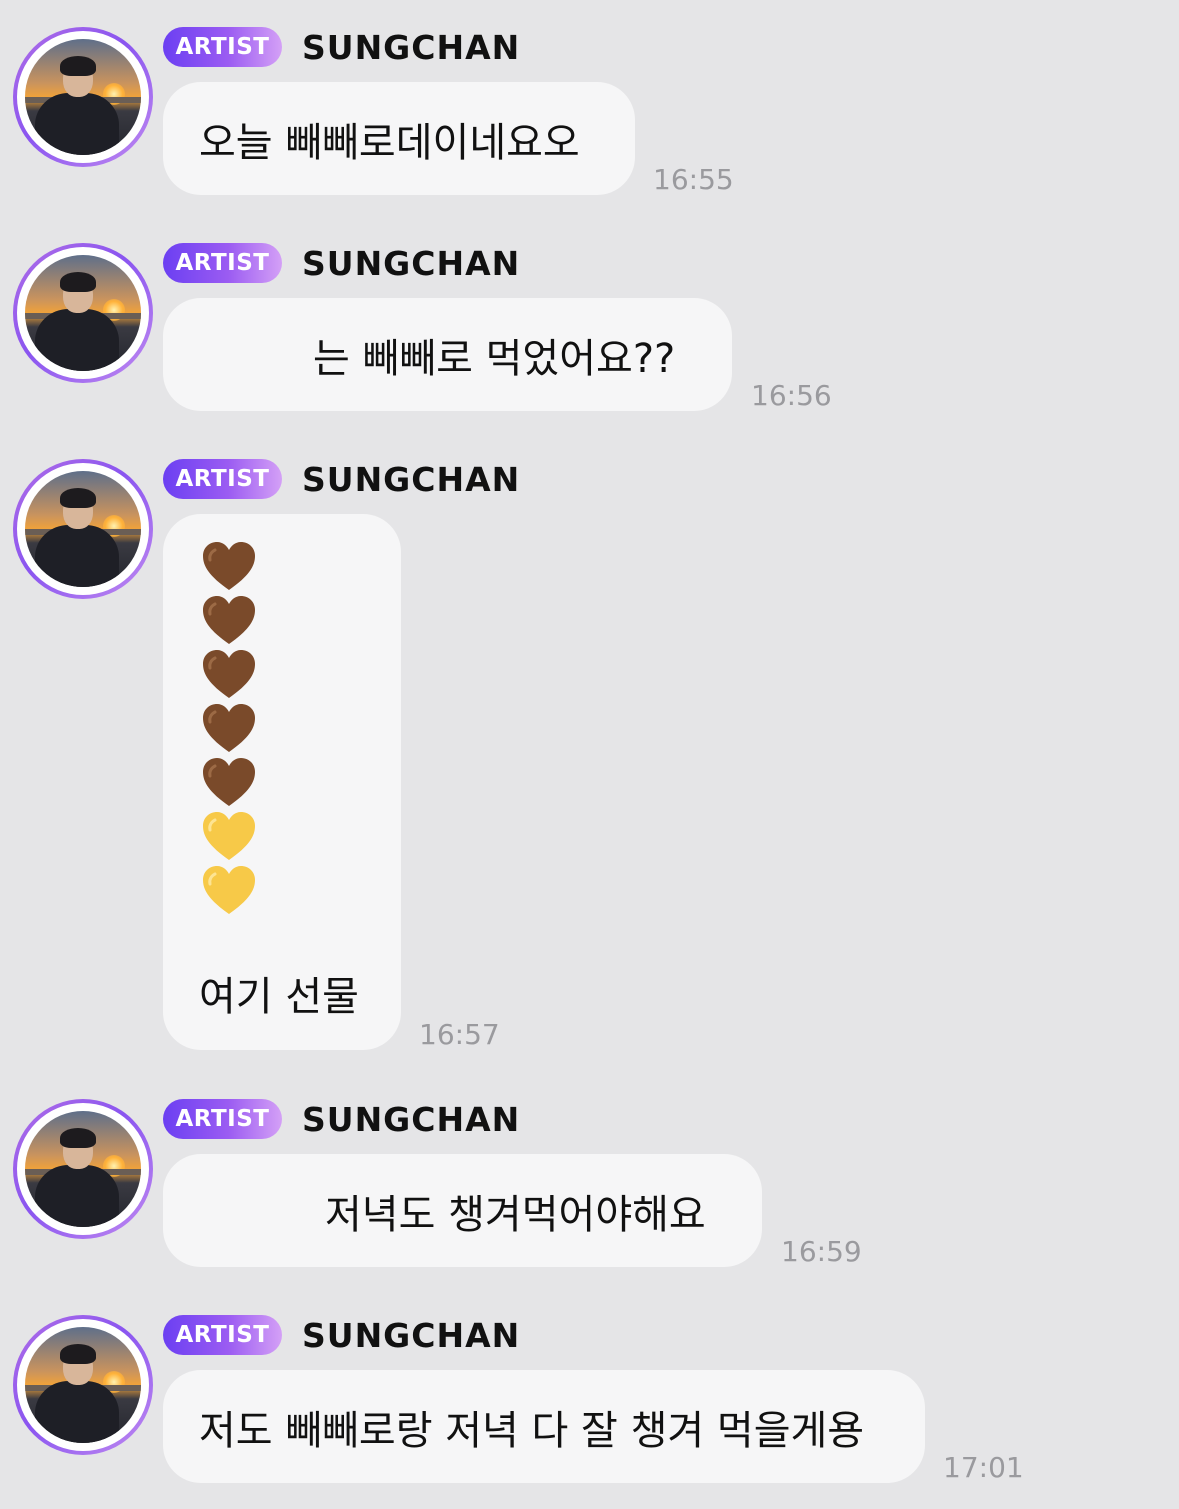 This screenshot has height=1509, width=1179. What do you see at coordinates (544, 1426) in the screenshot?
I see `message-bubble: 저도 빼빼로랑 저녁 다 잘 챙겨 먹을게용` at bounding box center [544, 1426].